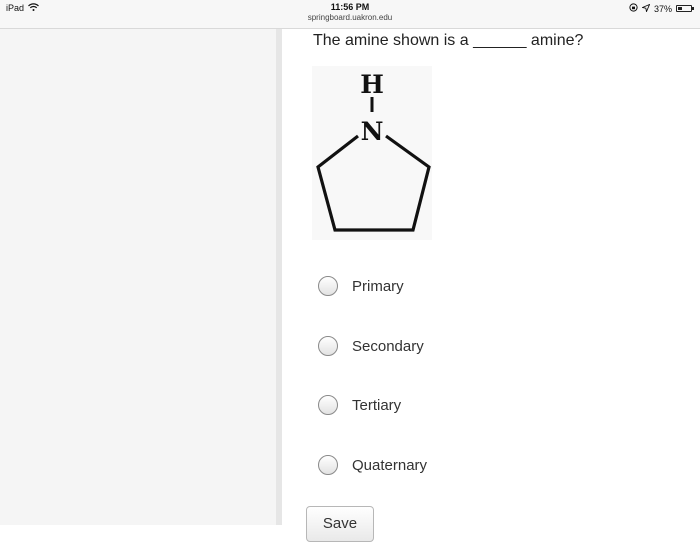 This screenshot has width=700, height=542. Describe the element at coordinates (340, 524) in the screenshot. I see `save-button: Save` at that location.